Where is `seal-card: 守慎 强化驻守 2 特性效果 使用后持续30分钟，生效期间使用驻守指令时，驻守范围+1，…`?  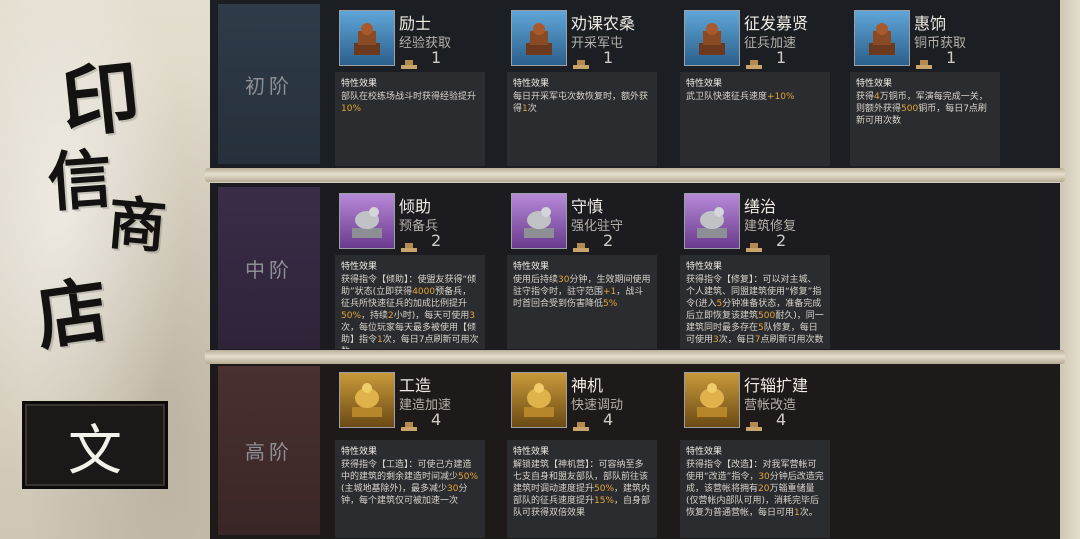
seal-card: 守慎 强化驻守 2 特性效果 使用后持续30分钟，生效期间使用驻守指令时，驻守范围+1，… is located at coordinates (587, 267).